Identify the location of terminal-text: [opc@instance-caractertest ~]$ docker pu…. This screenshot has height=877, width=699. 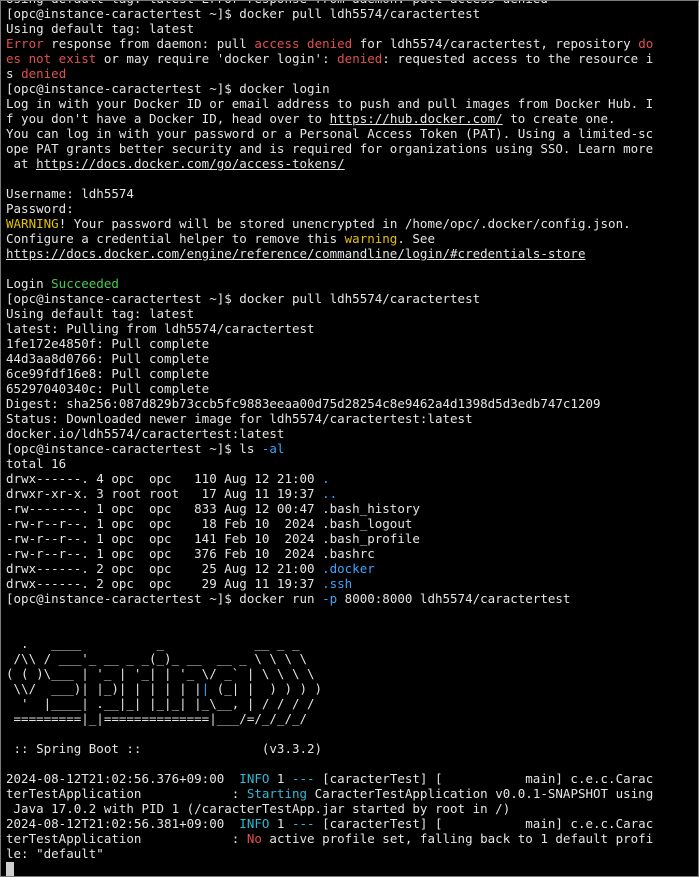
(243, 298).